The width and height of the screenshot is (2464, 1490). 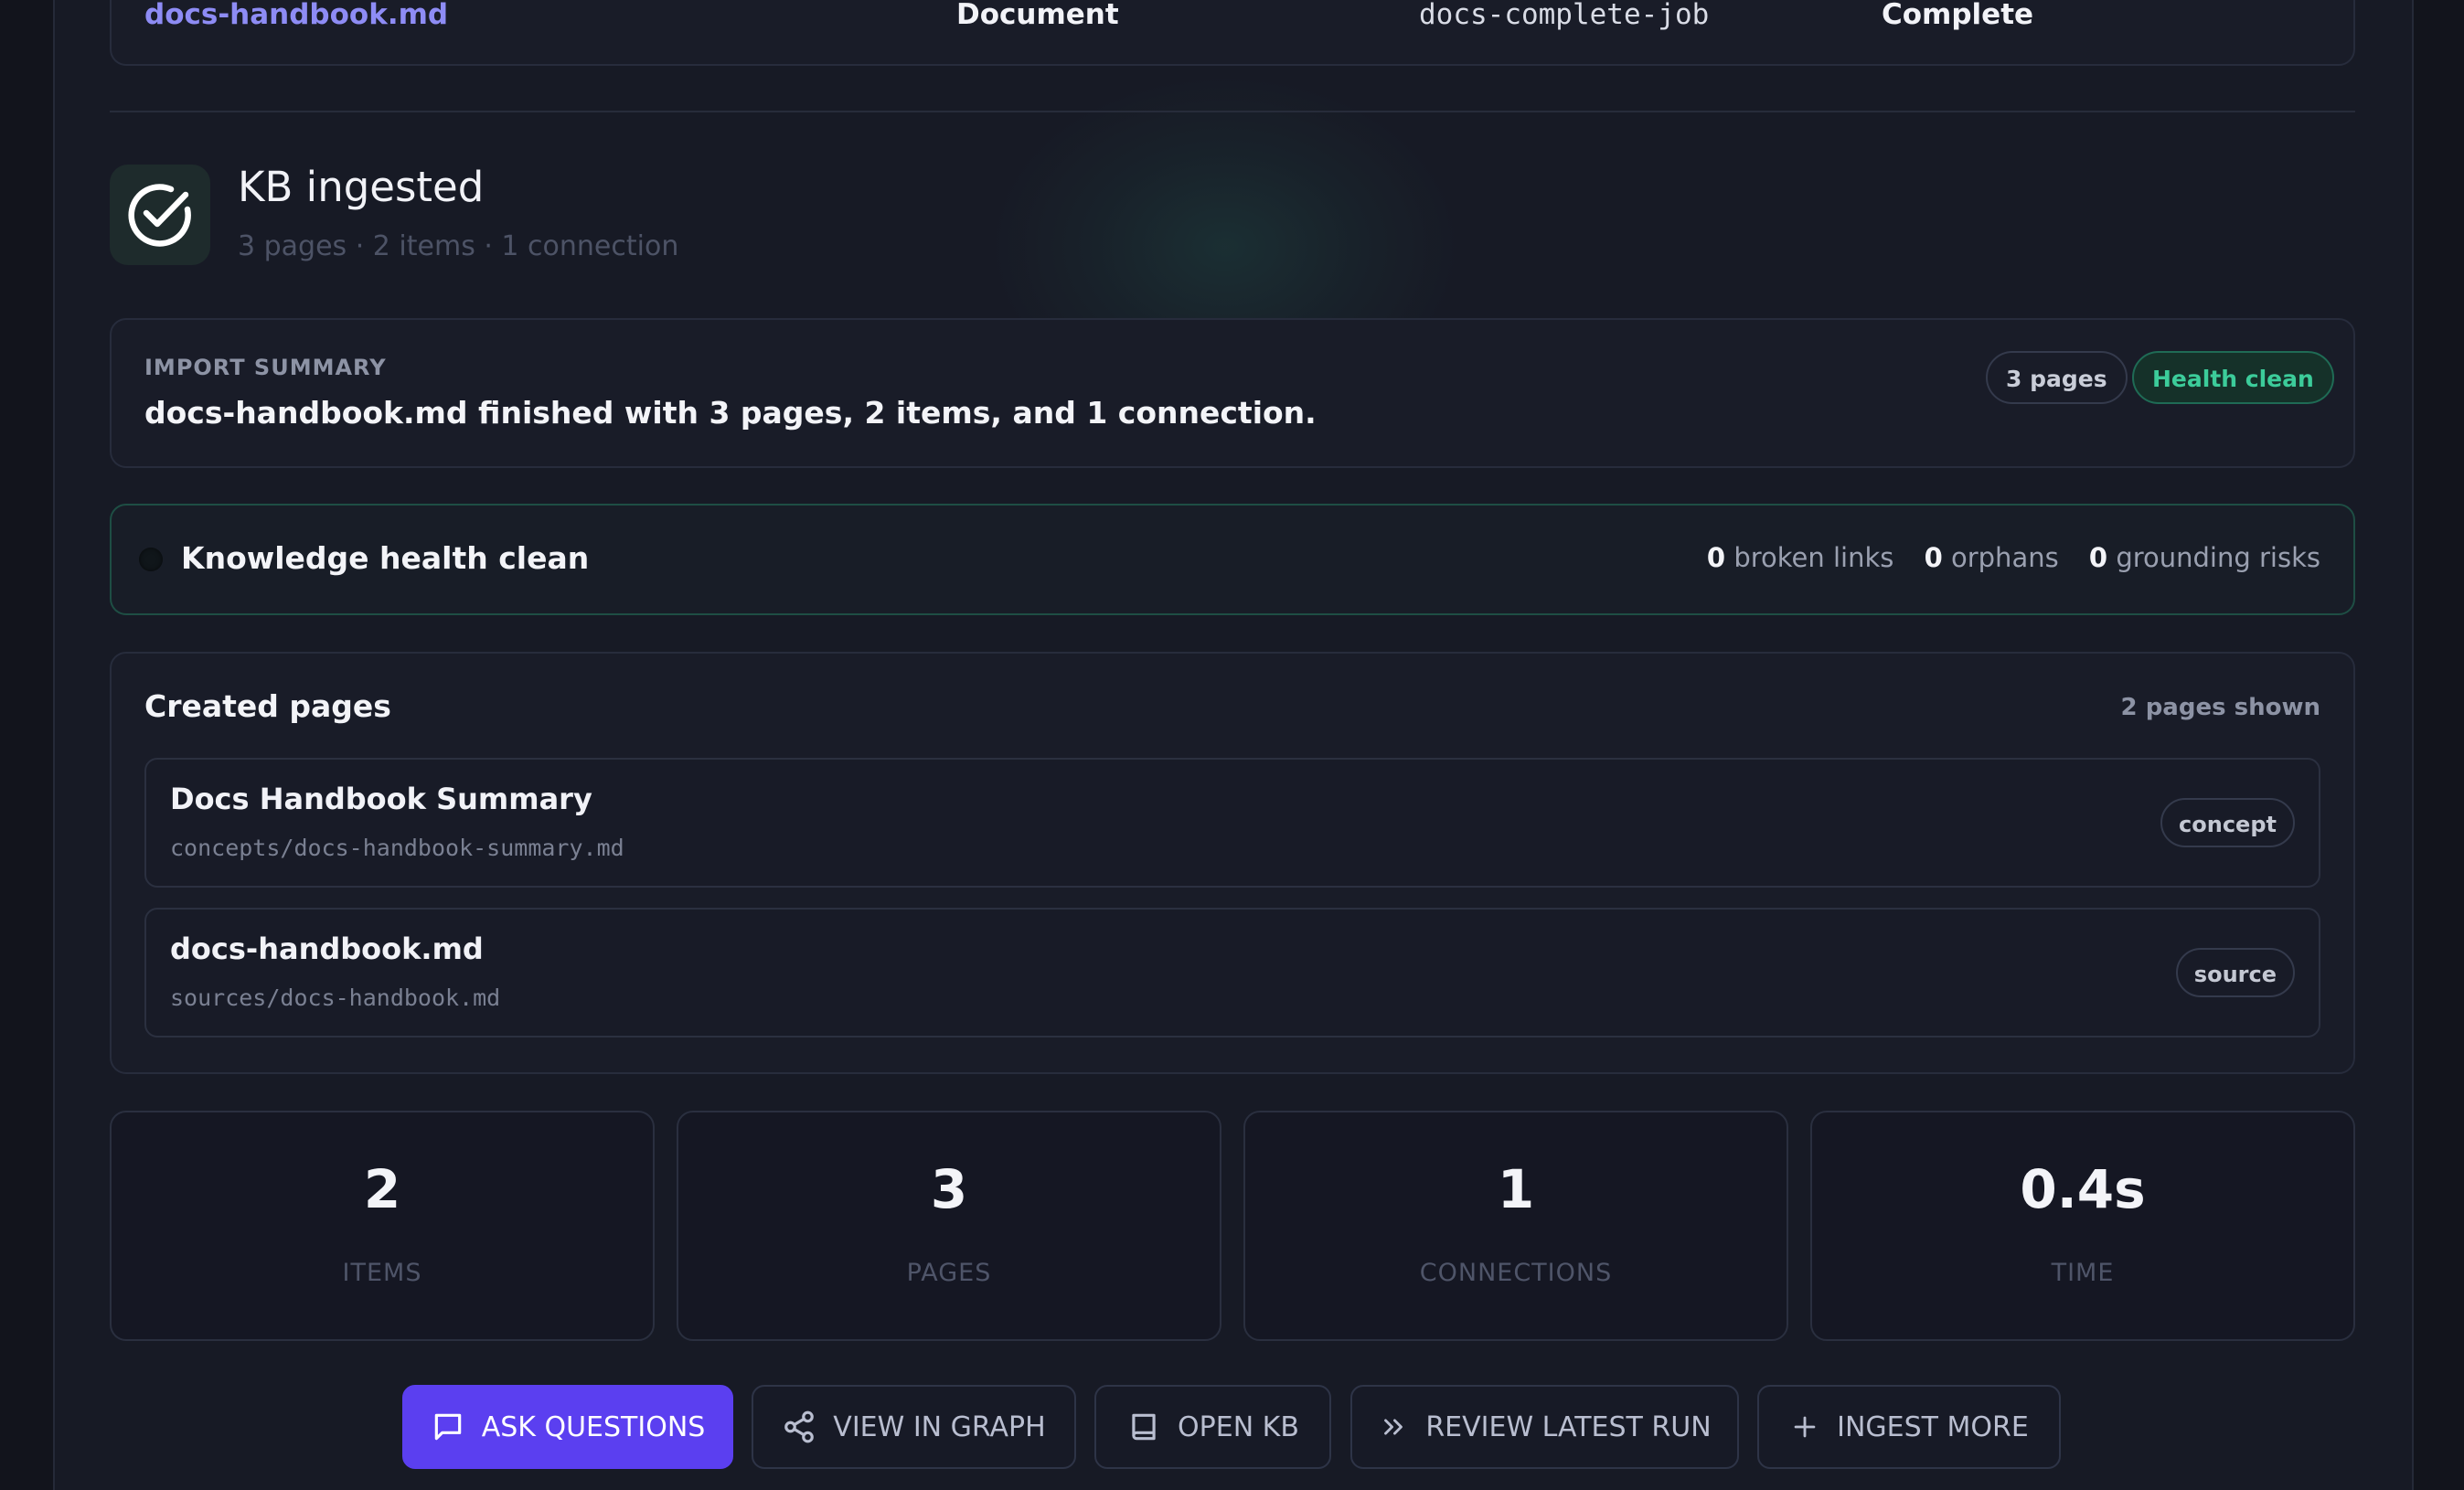 I want to click on stat-label: ITEMS, so click(x=382, y=1273).